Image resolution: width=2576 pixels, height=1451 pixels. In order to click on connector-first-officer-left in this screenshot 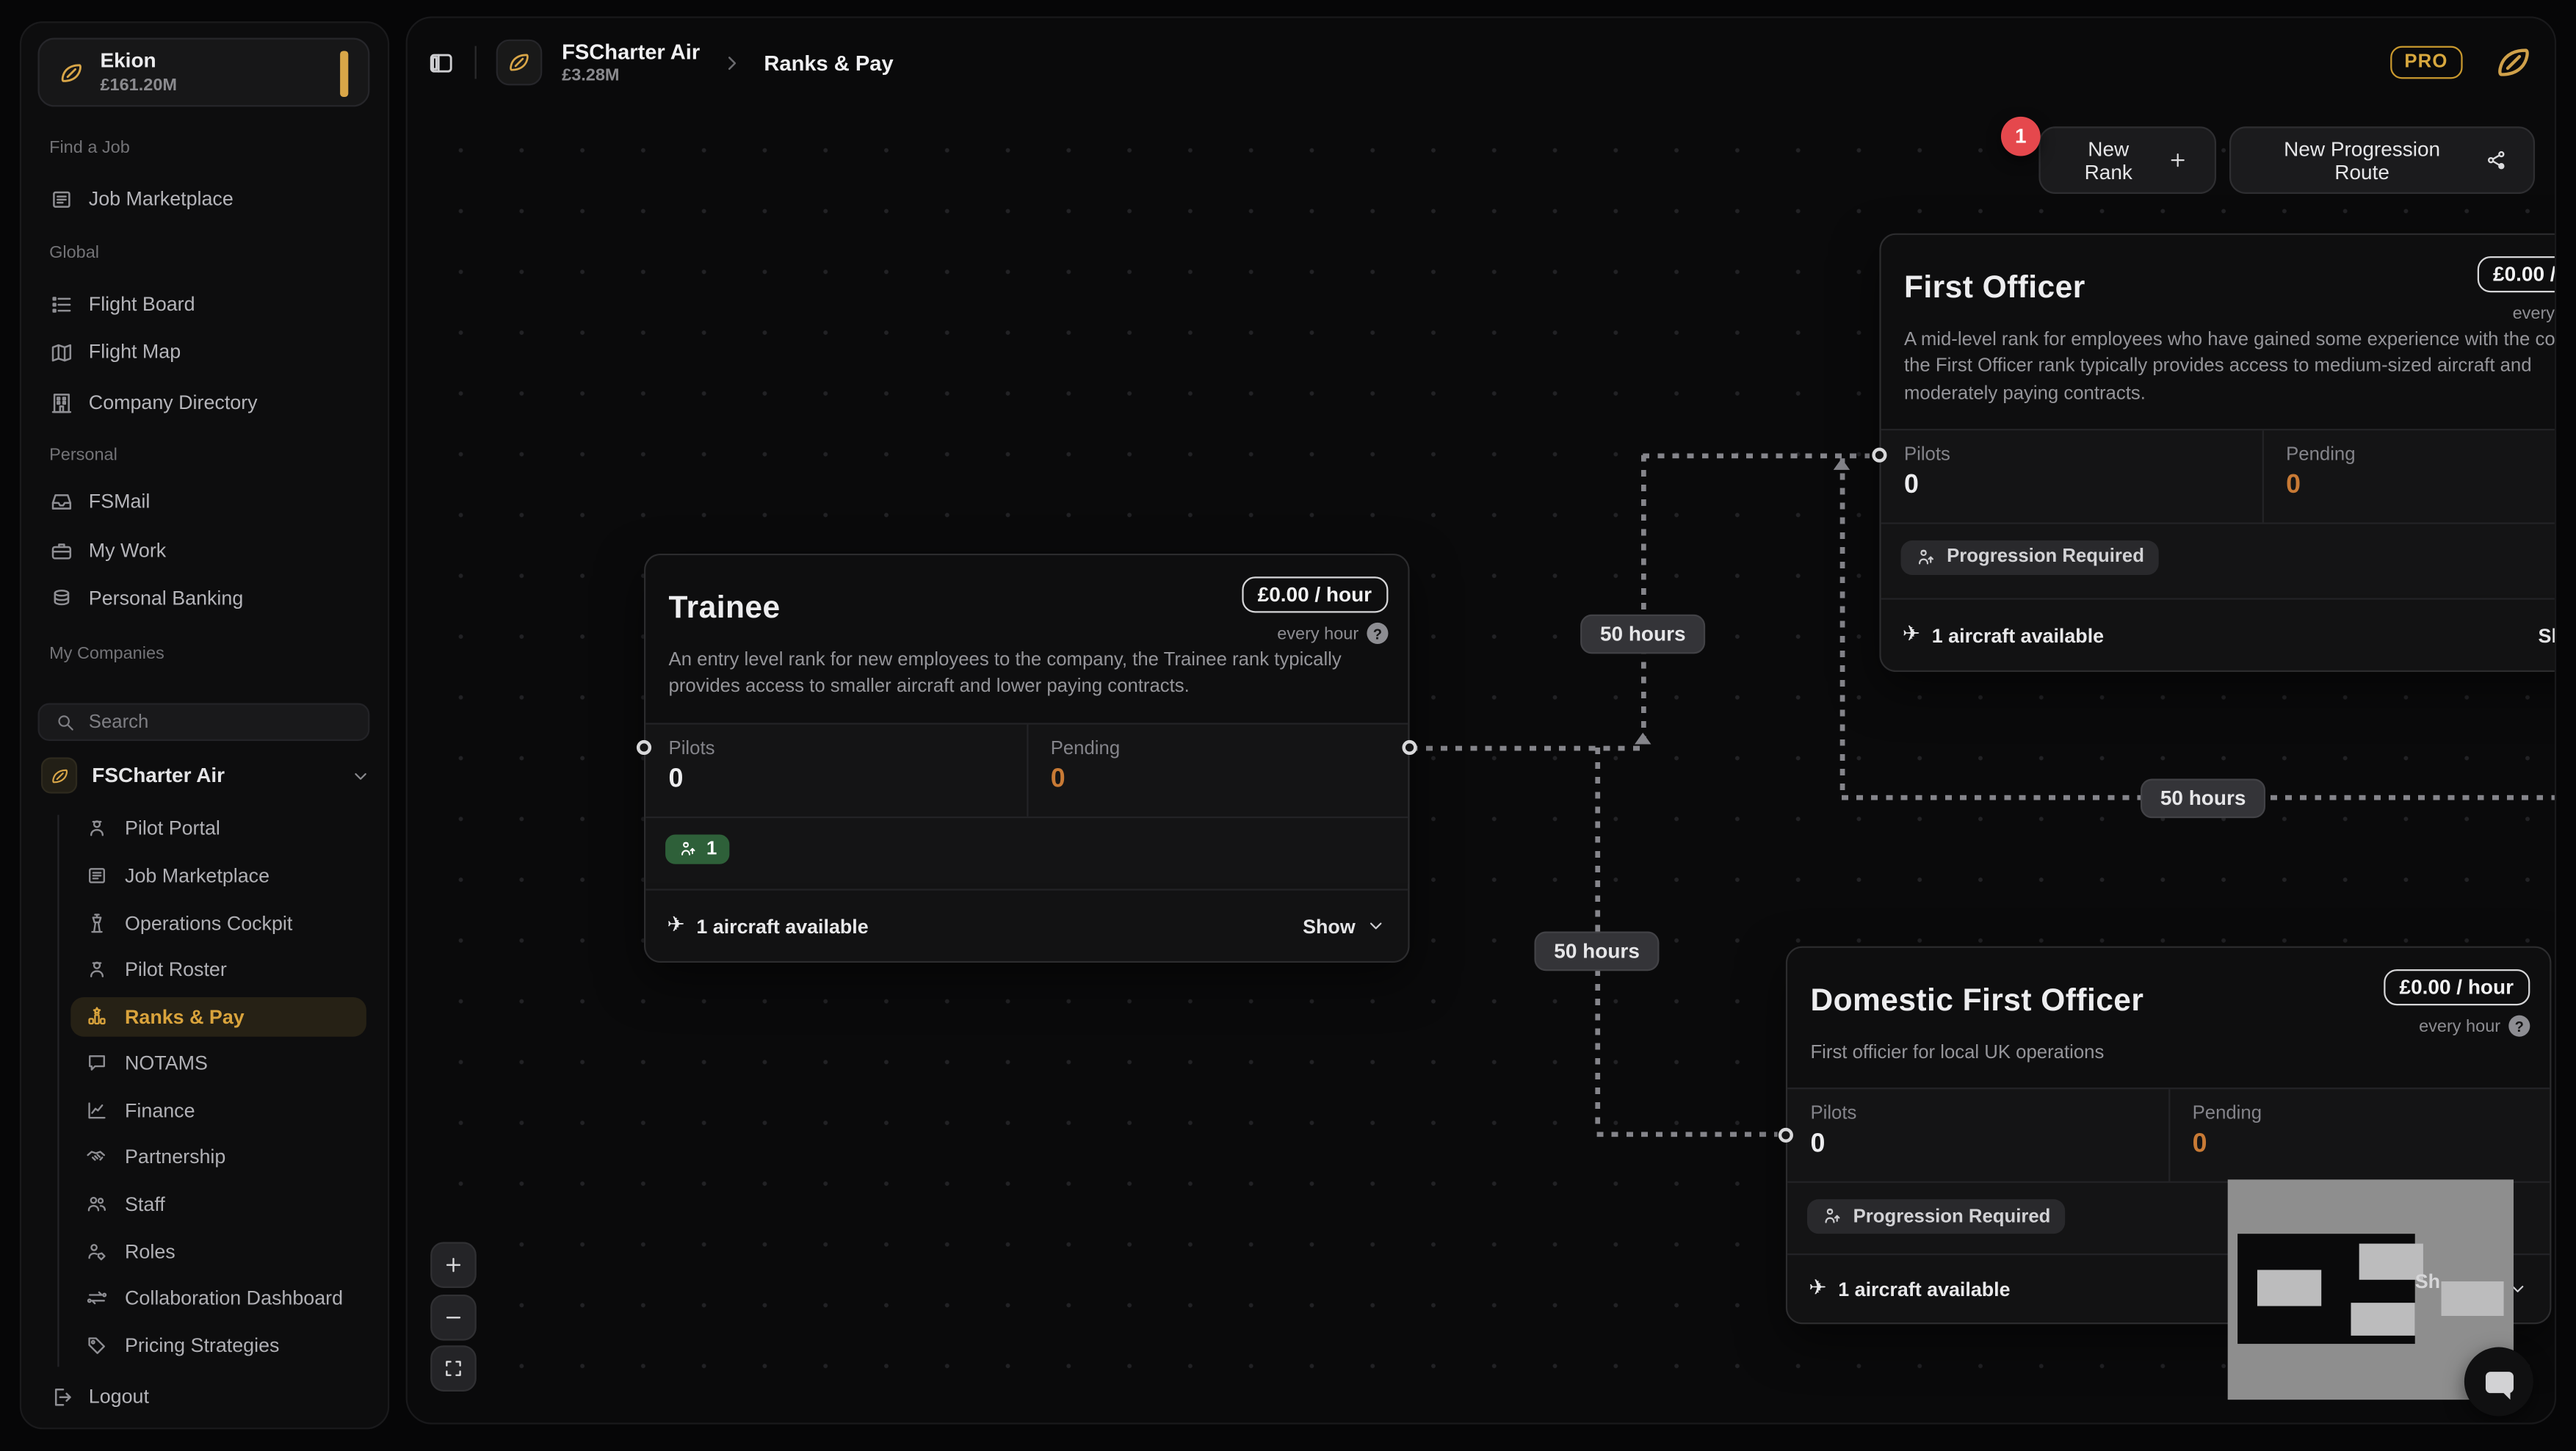, I will do `click(1879, 455)`.